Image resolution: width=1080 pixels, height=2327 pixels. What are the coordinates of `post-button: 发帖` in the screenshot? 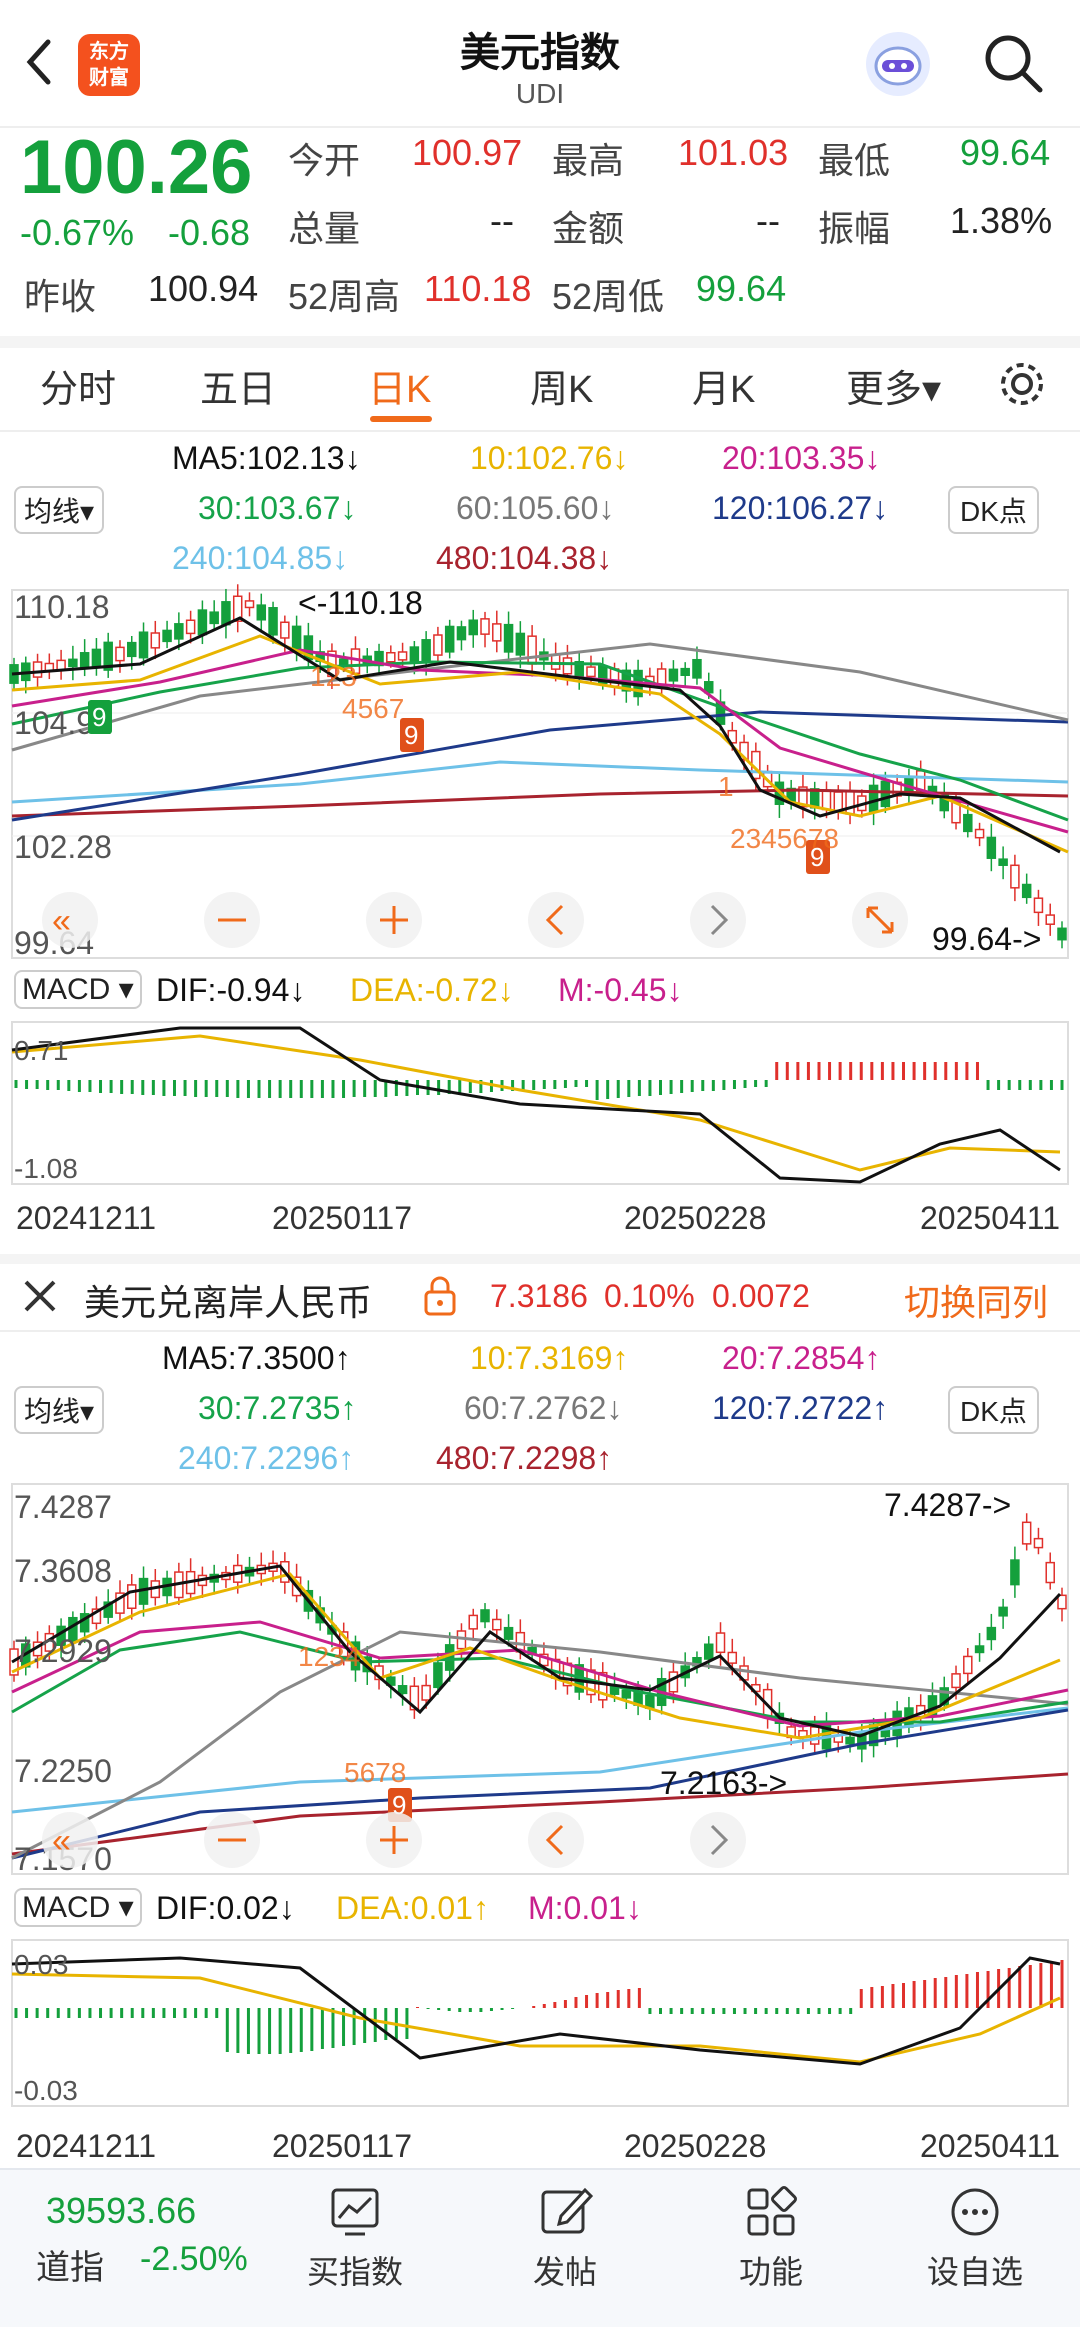 It's located at (565, 2248).